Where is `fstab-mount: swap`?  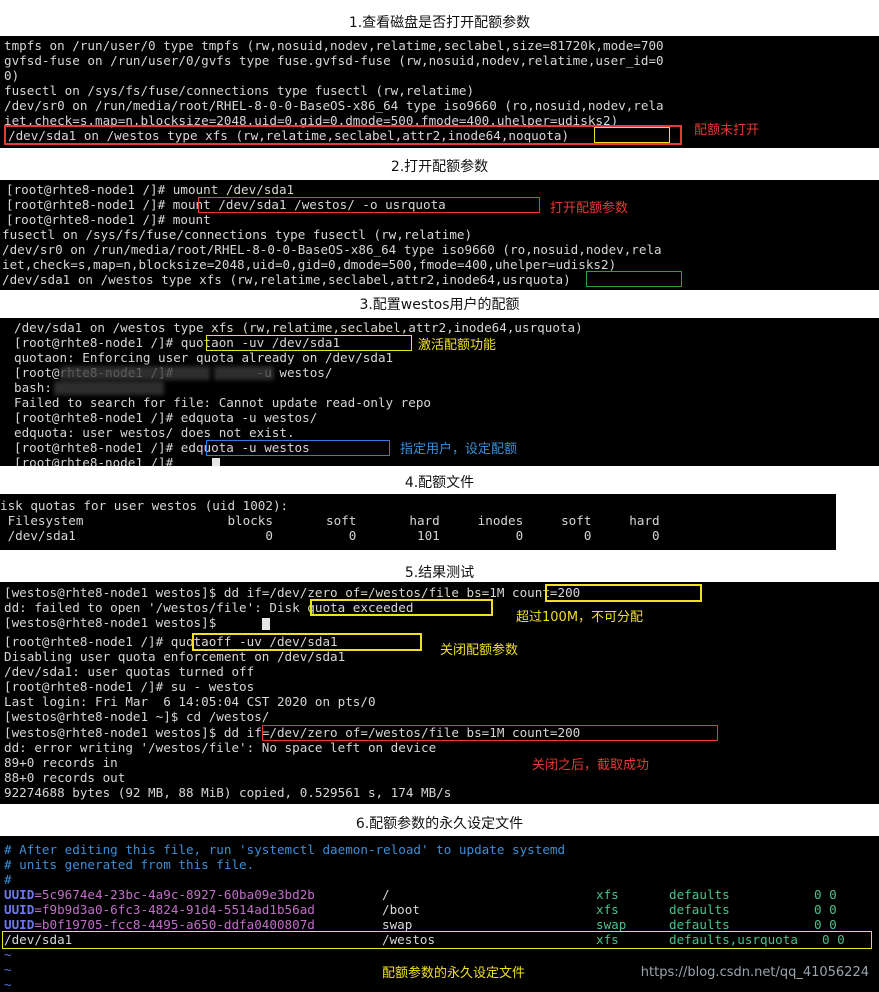 fstab-mount: swap is located at coordinates (397, 924).